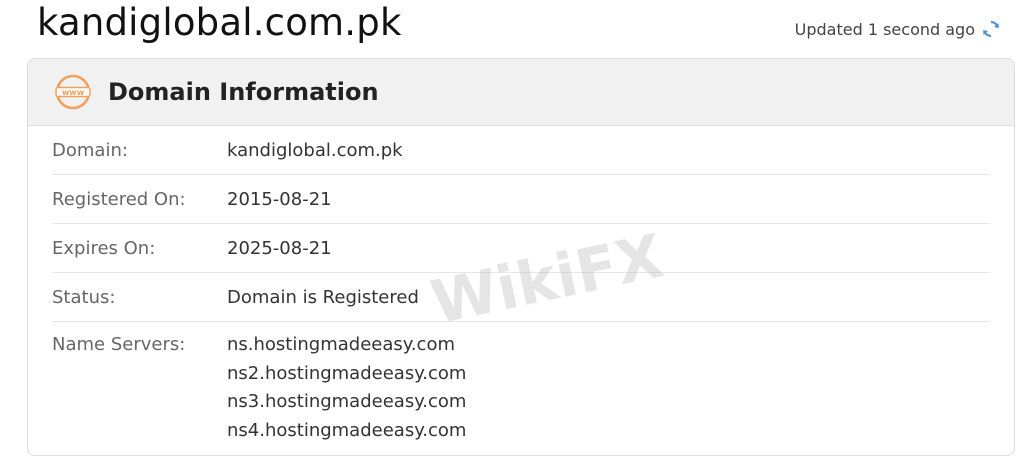 Image resolution: width=1025 pixels, height=471 pixels. What do you see at coordinates (884, 29) in the screenshot?
I see `updated-text: Updated 1 second ago` at bounding box center [884, 29].